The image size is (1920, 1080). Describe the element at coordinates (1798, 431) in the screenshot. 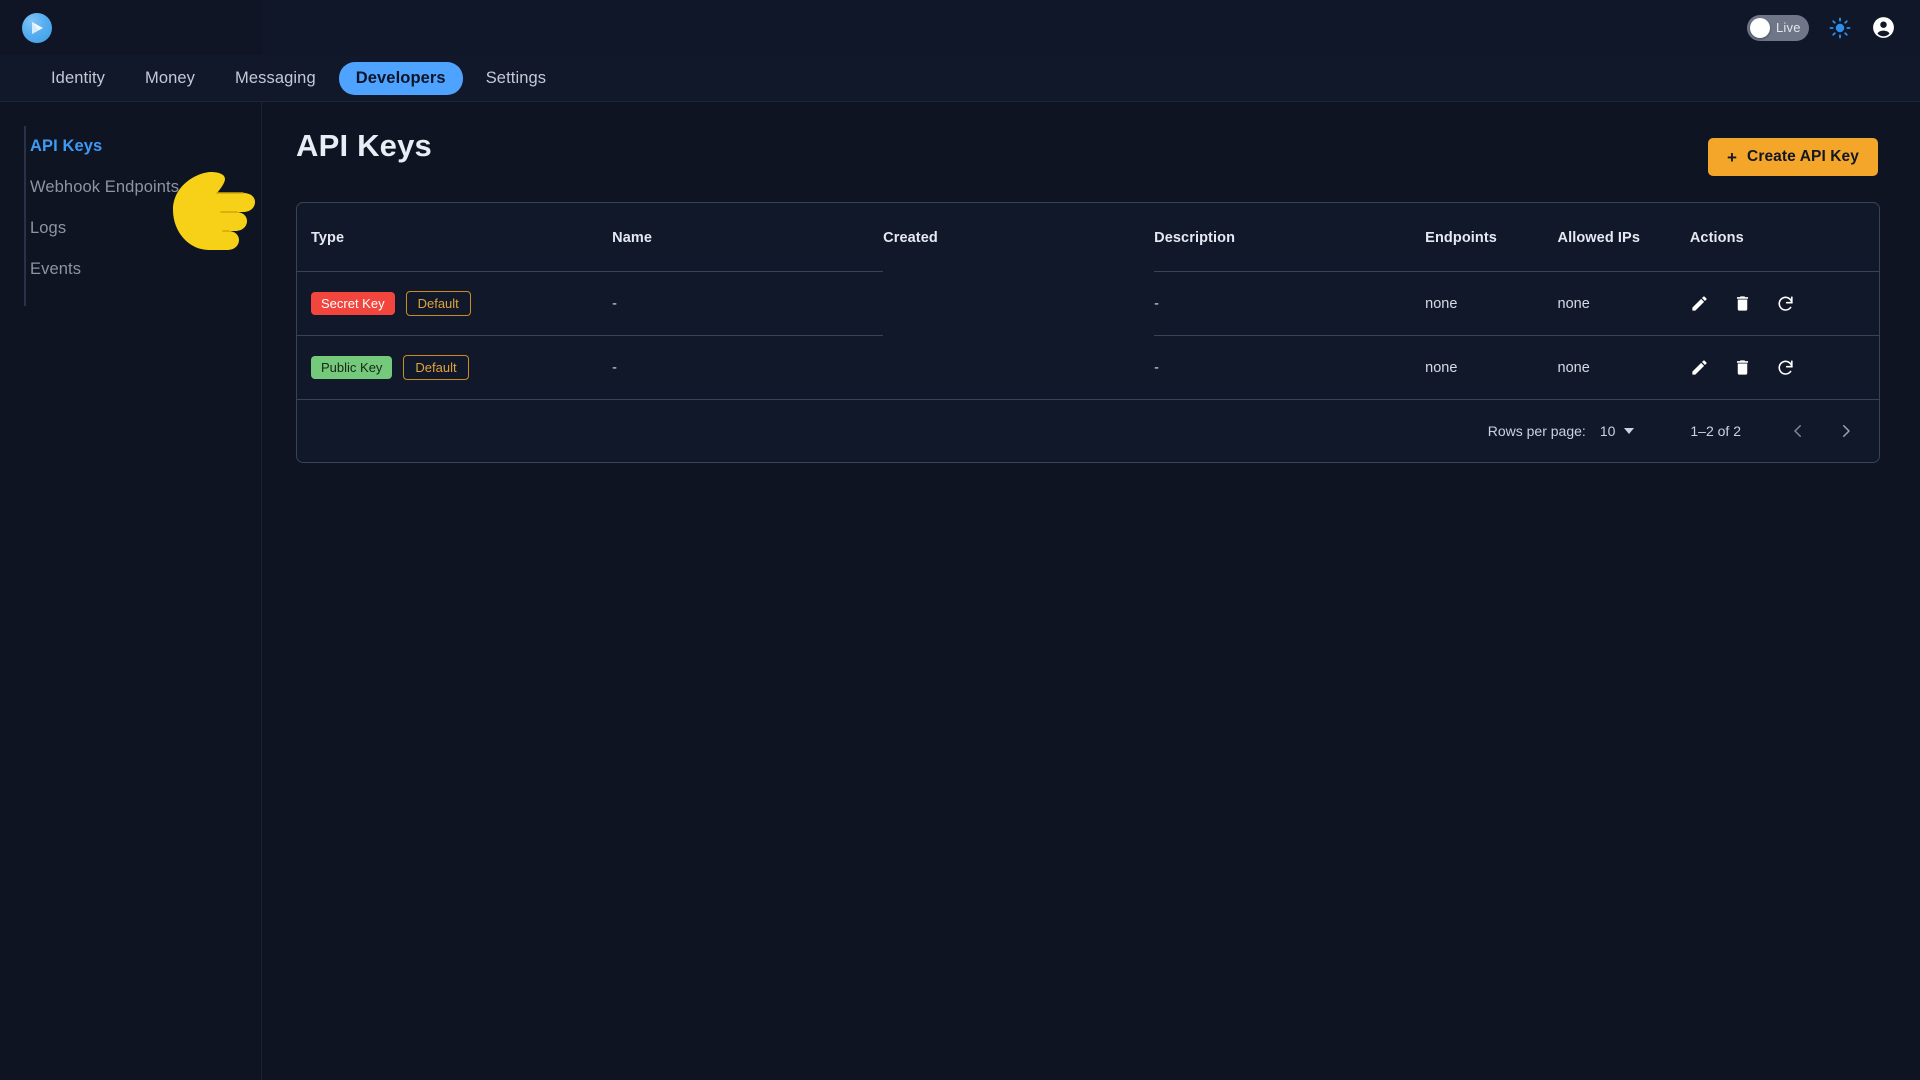

I see `chevron-left-icon` at that location.